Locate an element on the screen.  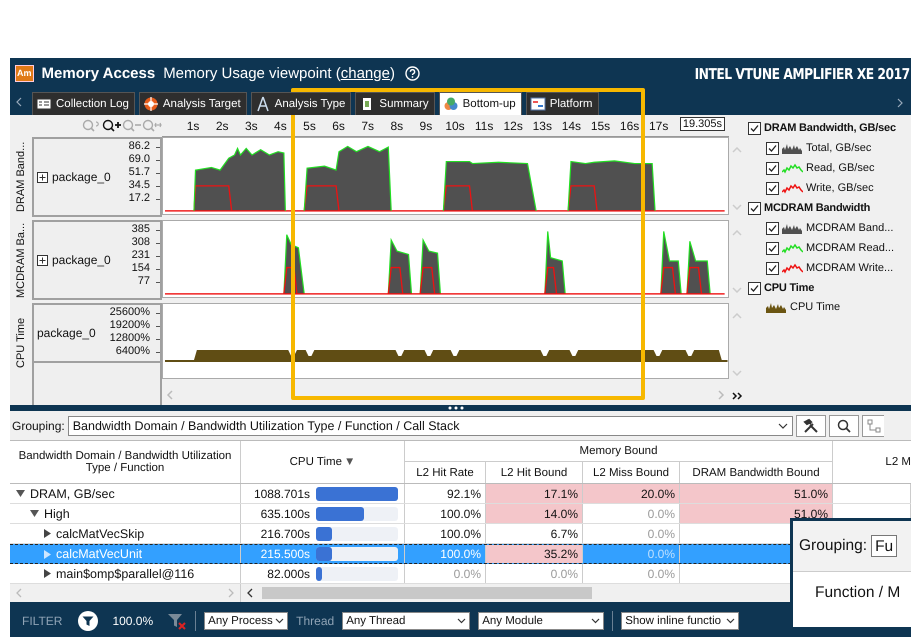
call-tree-button is located at coordinates (873, 425).